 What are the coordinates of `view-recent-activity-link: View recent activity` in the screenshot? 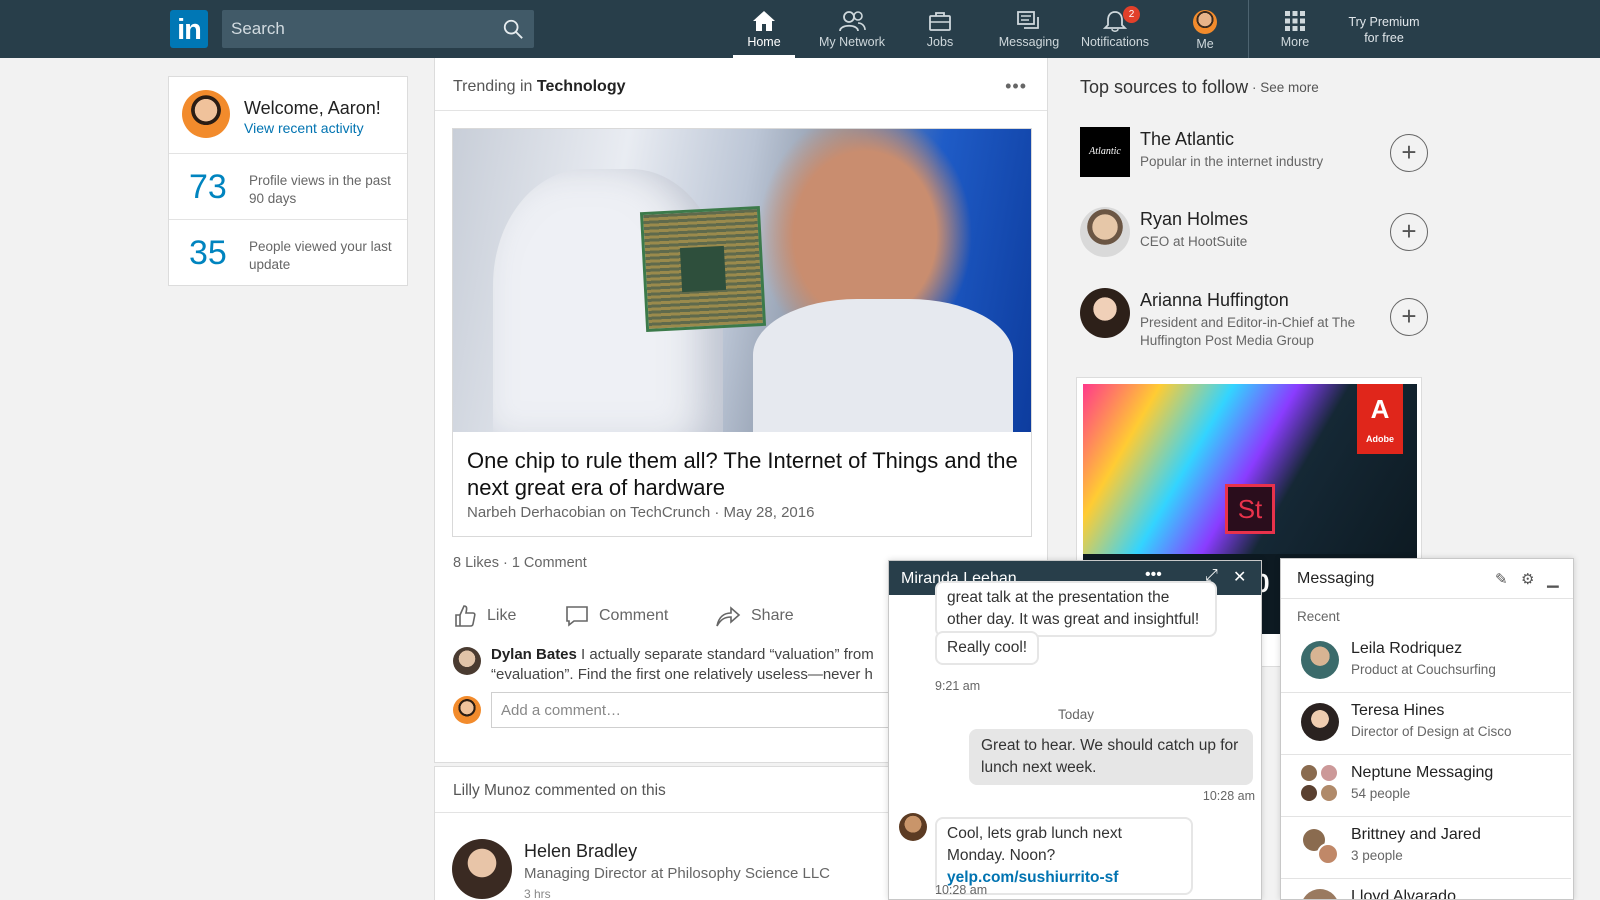 It's located at (304, 128).